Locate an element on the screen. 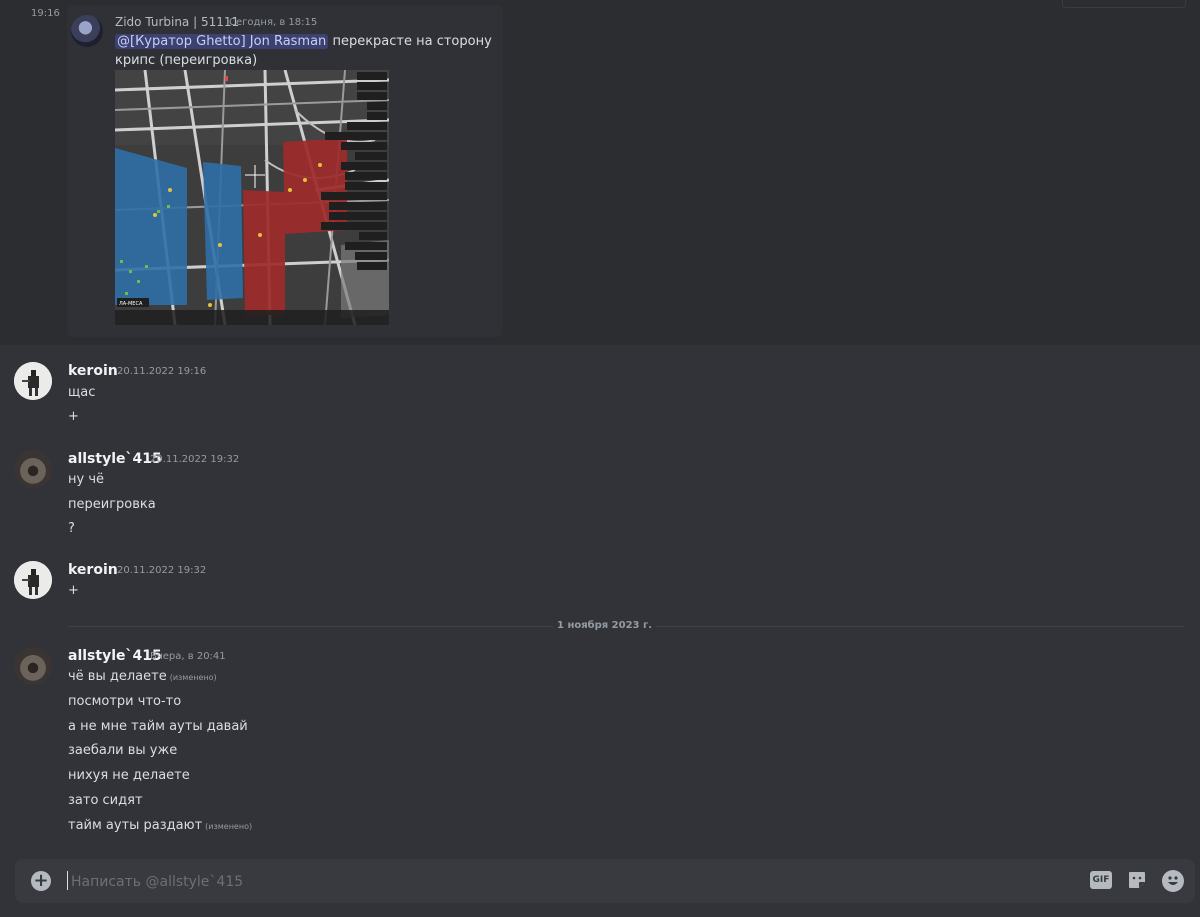  message-line: щас is located at coordinates (82, 392).